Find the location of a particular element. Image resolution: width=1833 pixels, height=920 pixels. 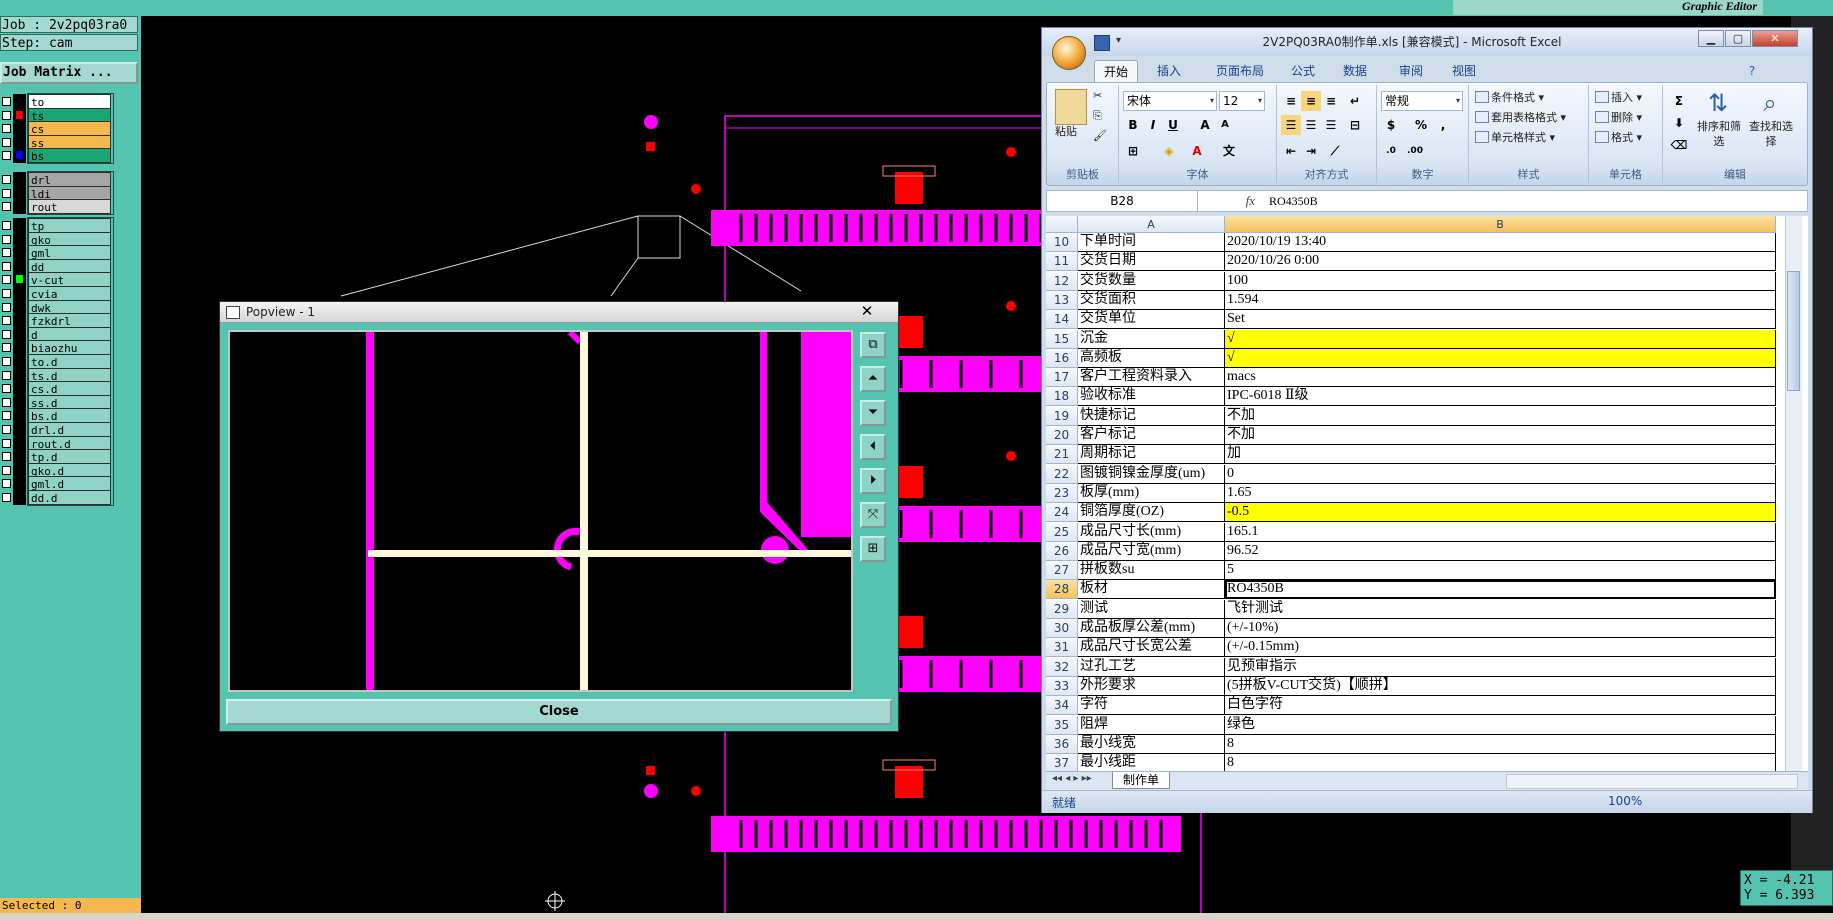

close-icon: ✕ is located at coordinates (867, 311).